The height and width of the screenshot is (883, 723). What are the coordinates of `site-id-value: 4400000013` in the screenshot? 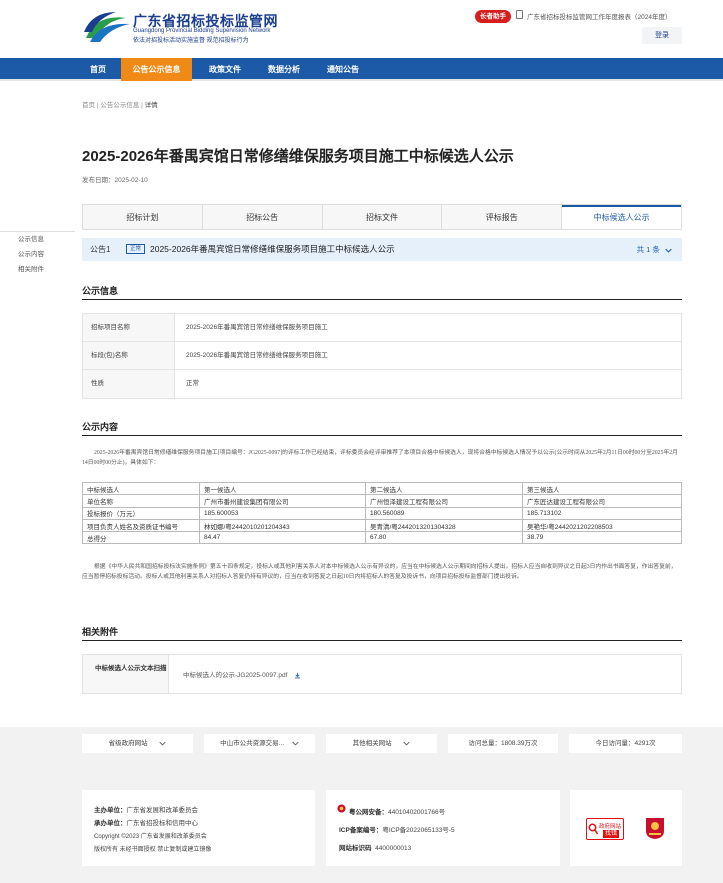 It's located at (393, 848).